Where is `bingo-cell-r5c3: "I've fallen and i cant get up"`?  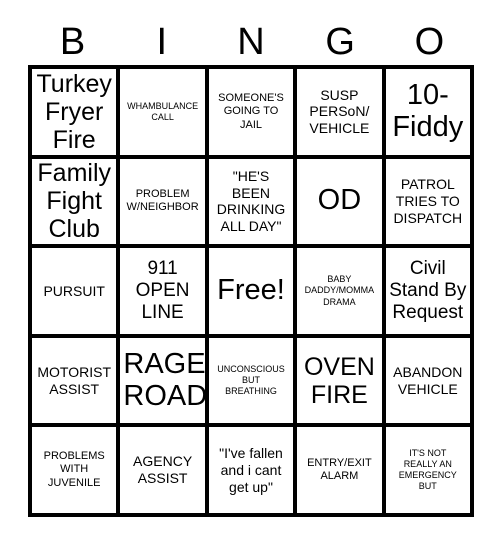
bingo-cell-r5c3: "I've fallen and i cant get up" is located at coordinates (251, 470).